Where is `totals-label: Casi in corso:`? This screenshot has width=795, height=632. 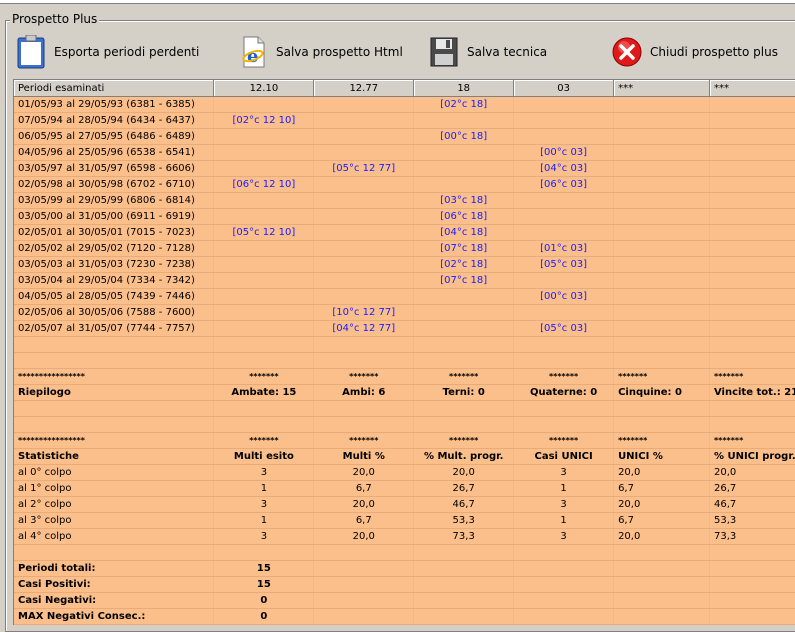 totals-label: Casi in corso: is located at coordinates (114, 624).